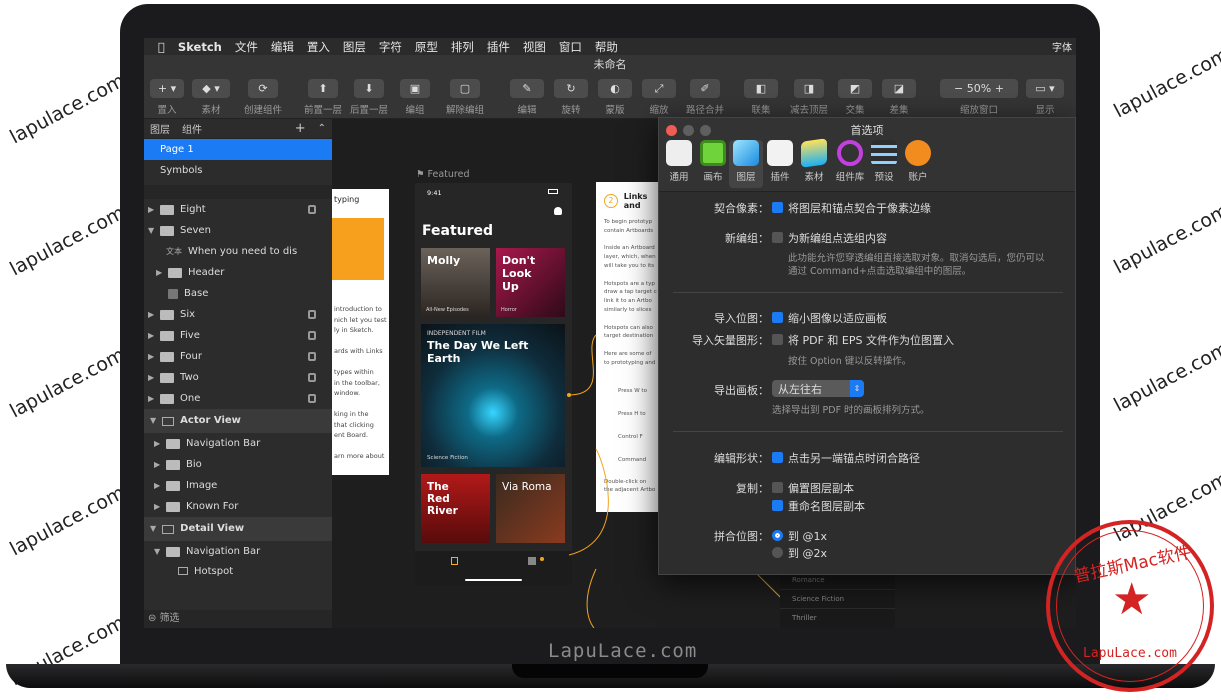 Image resolution: width=1221 pixels, height=700 pixels. Describe the element at coordinates (354, 47) in the screenshot. I see `menu-layer: 图层` at that location.